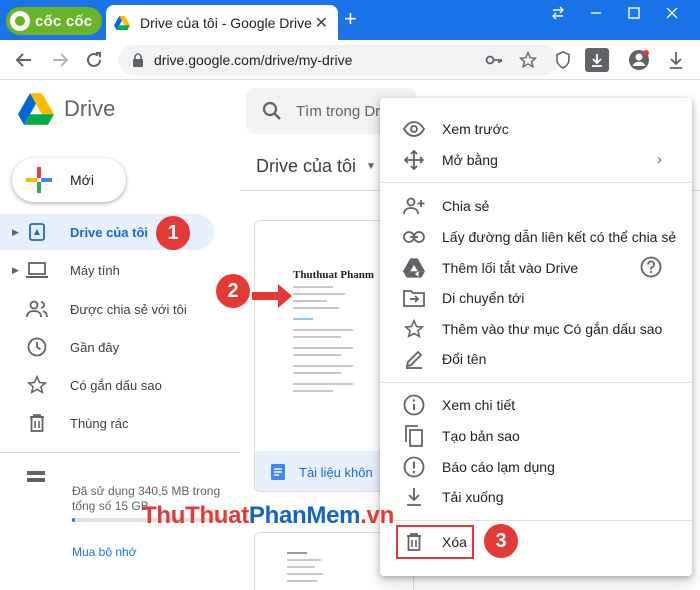 The height and width of the screenshot is (590, 700). I want to click on maximize-icon, so click(634, 14).